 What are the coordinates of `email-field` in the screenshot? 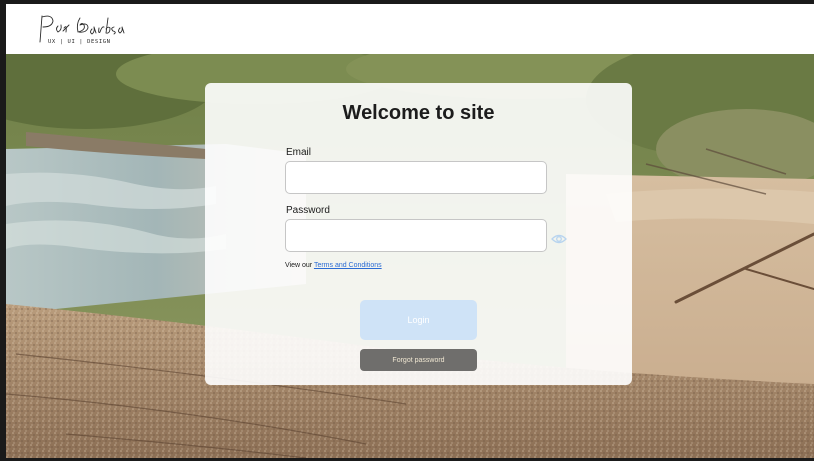 It's located at (416, 177).